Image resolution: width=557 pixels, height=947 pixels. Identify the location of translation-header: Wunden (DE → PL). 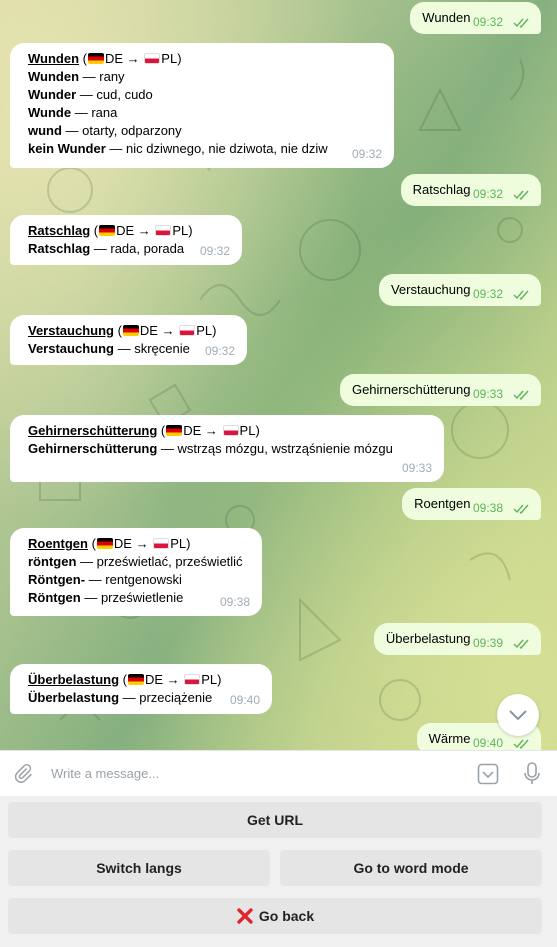
(105, 58).